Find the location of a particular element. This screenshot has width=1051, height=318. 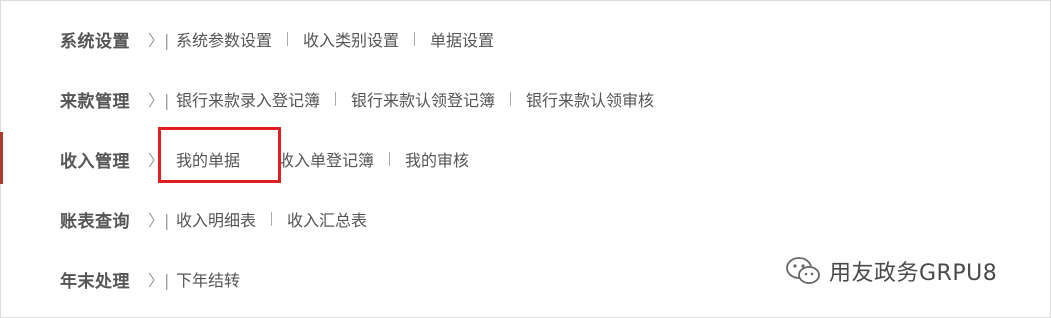

wechat-icon is located at coordinates (803, 270).